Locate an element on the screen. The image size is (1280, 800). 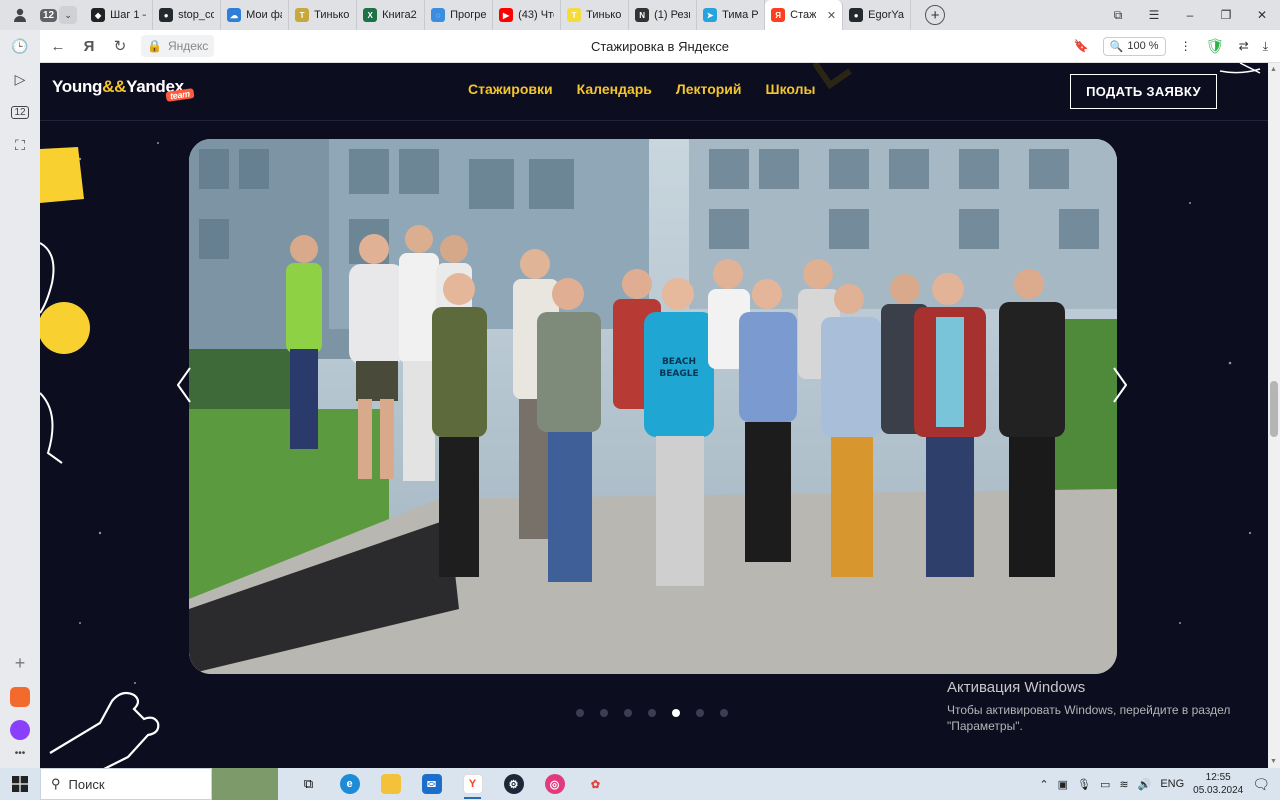
menu-icon: ☰ is located at coordinates (1154, 15).